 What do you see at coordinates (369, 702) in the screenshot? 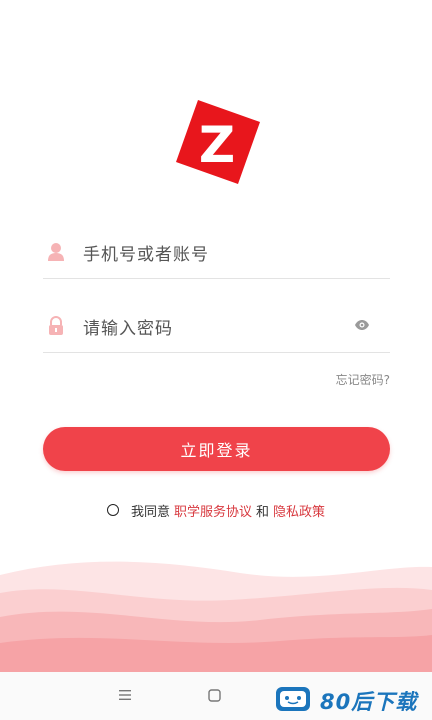
I see `watermark-text: 80后下载` at bounding box center [369, 702].